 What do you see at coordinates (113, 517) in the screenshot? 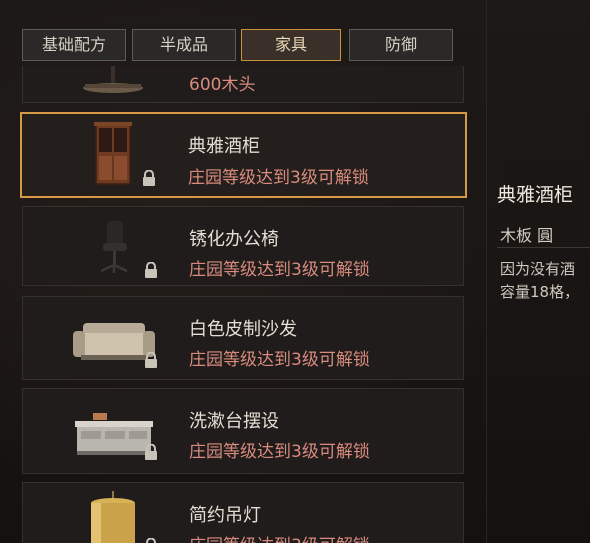
I see `pendant-lamp-icon` at bounding box center [113, 517].